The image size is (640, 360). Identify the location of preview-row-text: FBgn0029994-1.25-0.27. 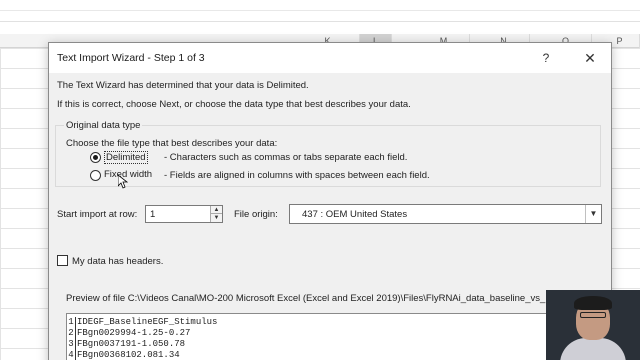
(134, 333).